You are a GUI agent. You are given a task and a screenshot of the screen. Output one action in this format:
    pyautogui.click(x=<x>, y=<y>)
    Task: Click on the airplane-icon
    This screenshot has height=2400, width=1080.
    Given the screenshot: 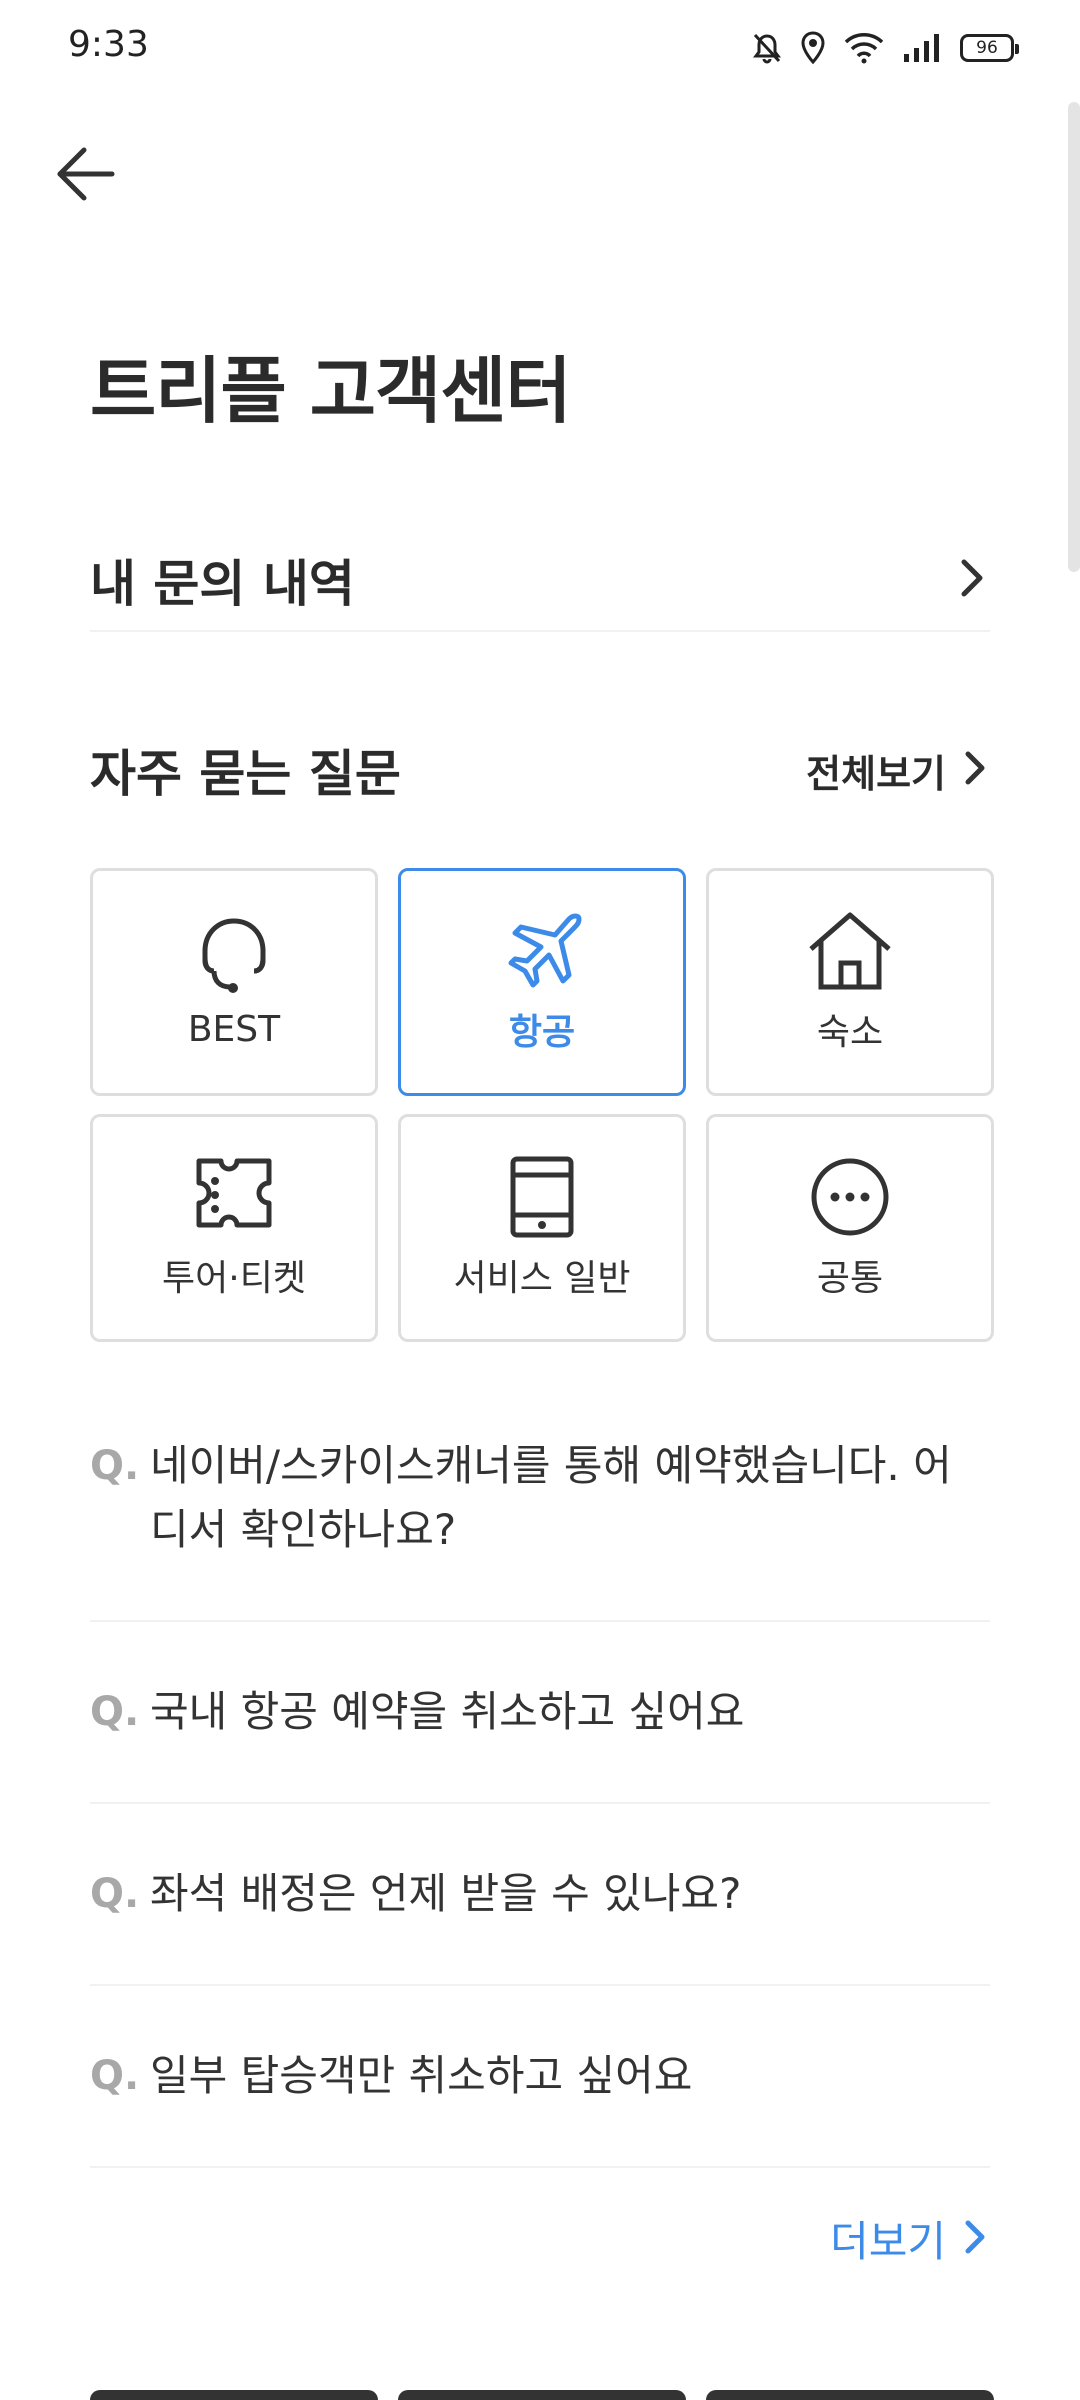 What is the action you would take?
    pyautogui.click(x=542, y=951)
    